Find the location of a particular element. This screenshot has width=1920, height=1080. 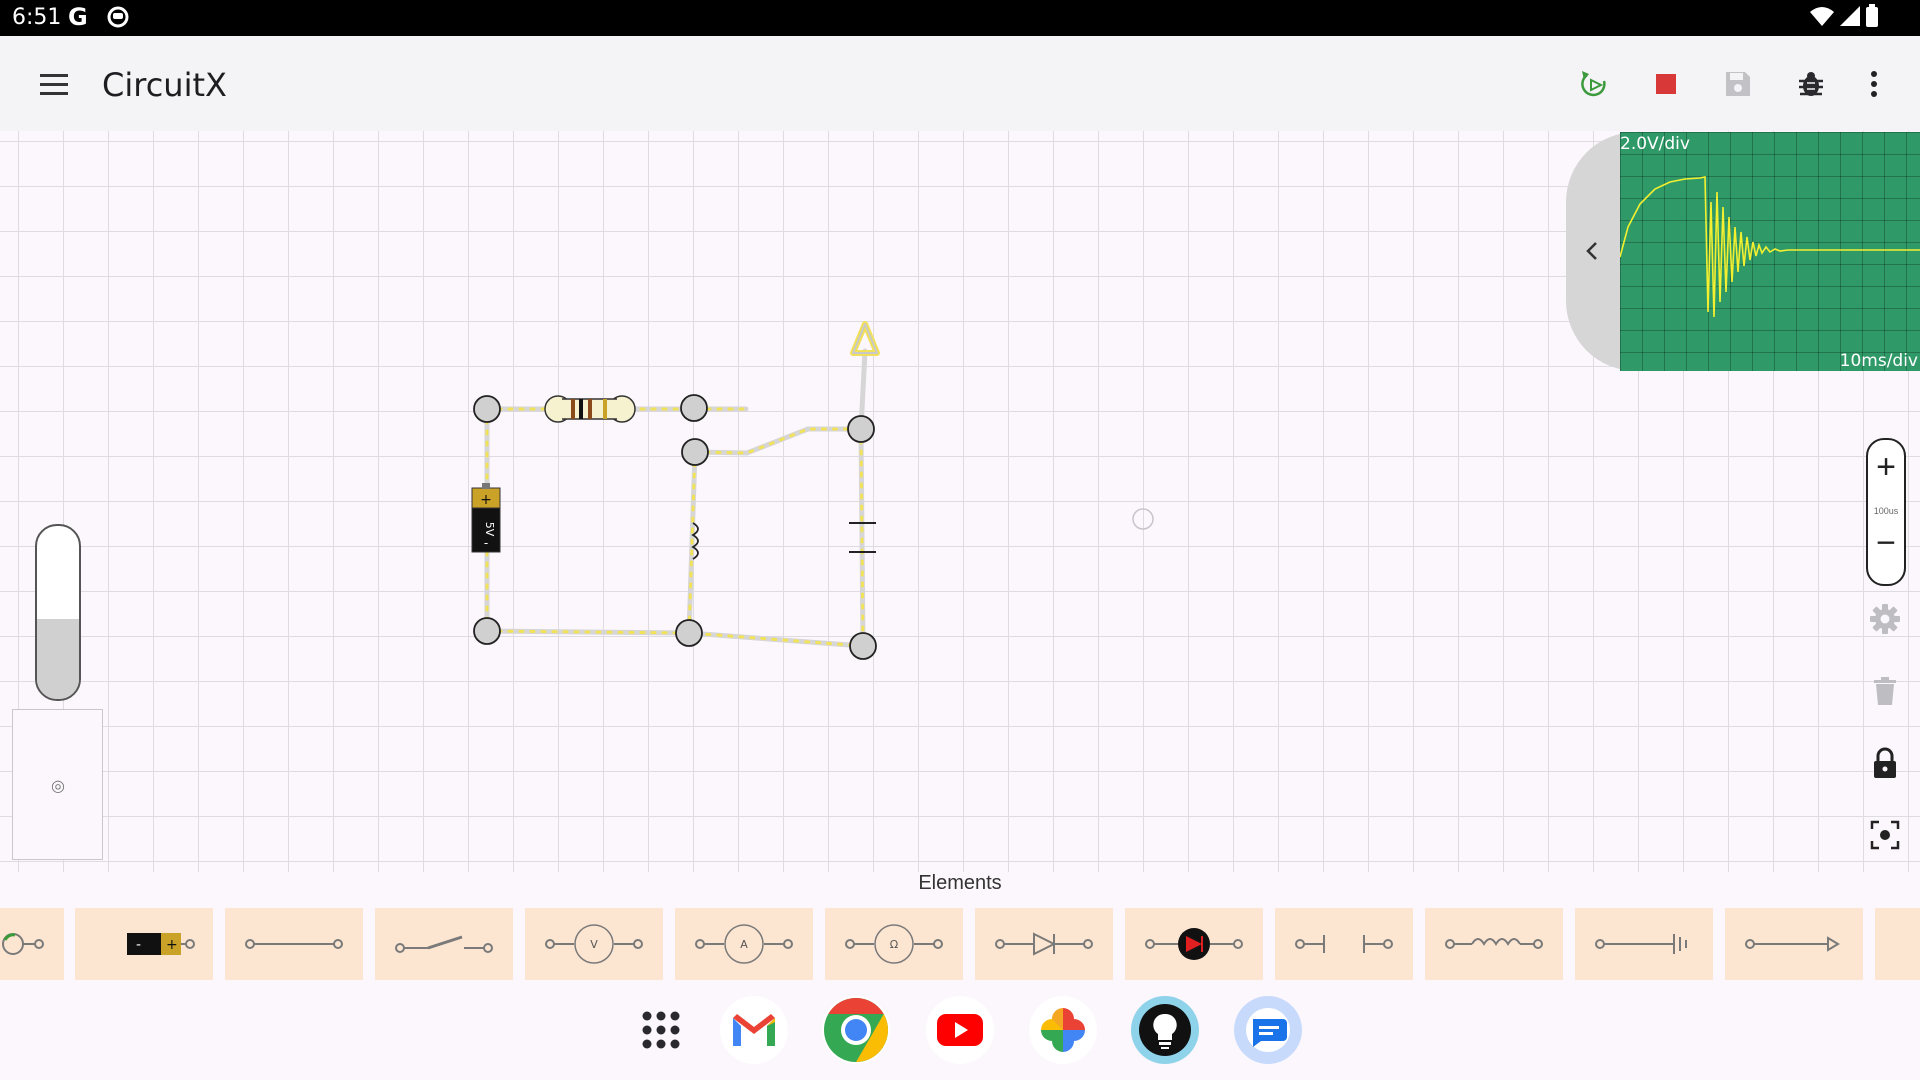

led-icon is located at coordinates (1194, 944).